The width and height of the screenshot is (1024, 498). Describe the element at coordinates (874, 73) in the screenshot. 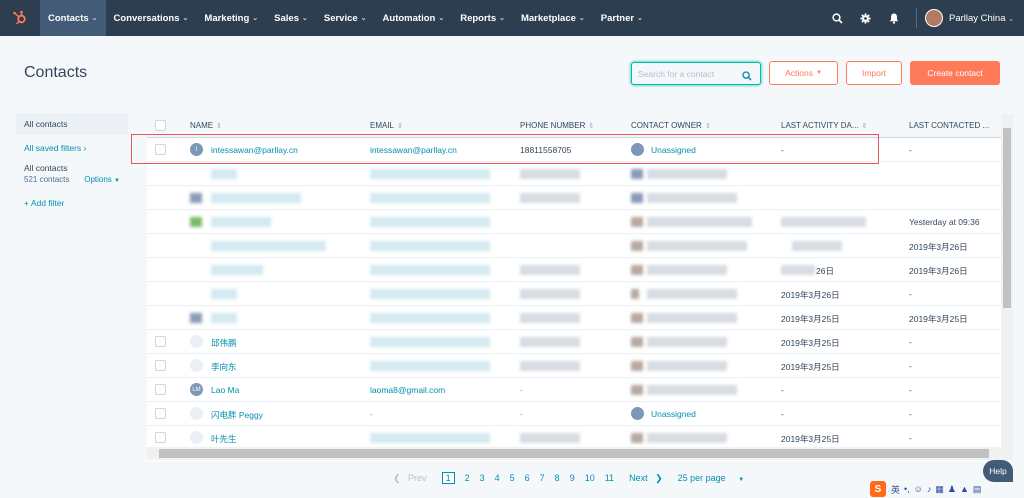

I see `import-button: Import` at that location.